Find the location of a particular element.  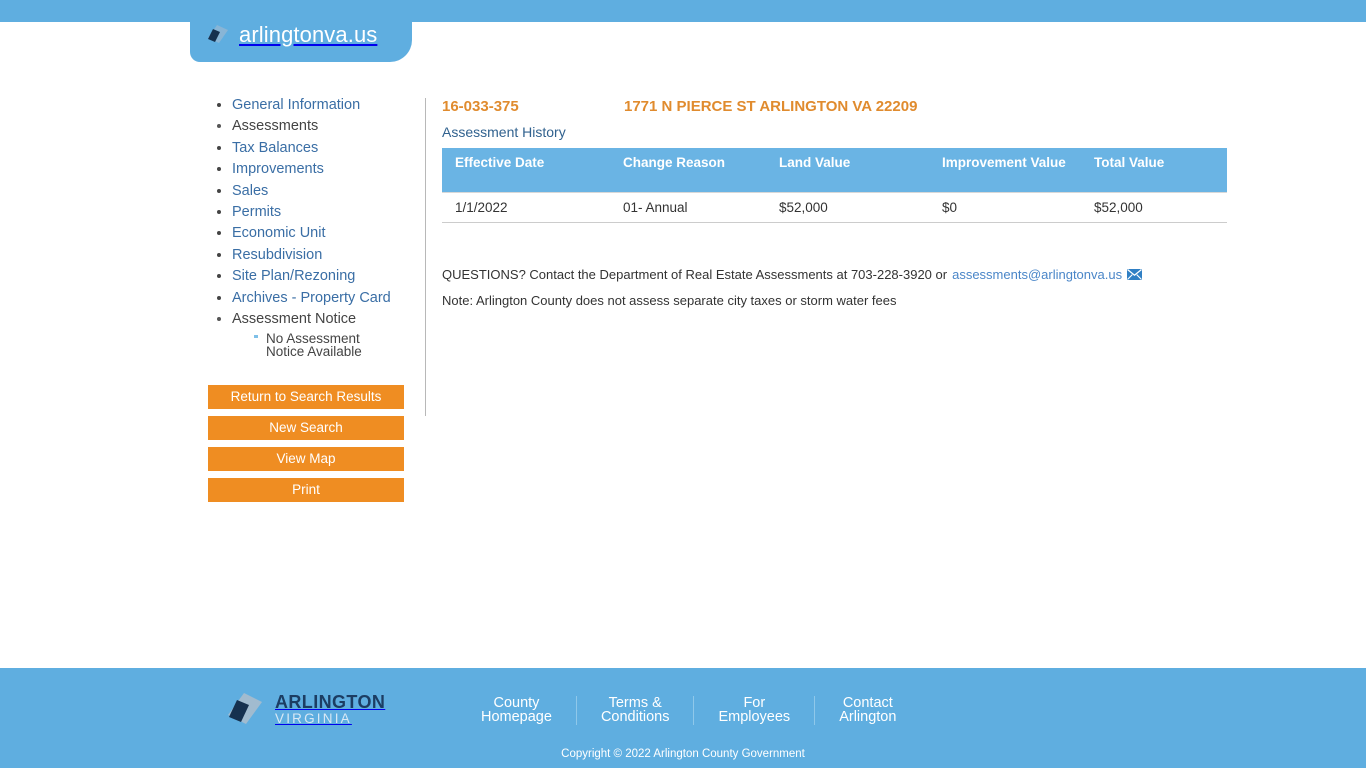

view-map-button: View Map is located at coordinates (306, 459).